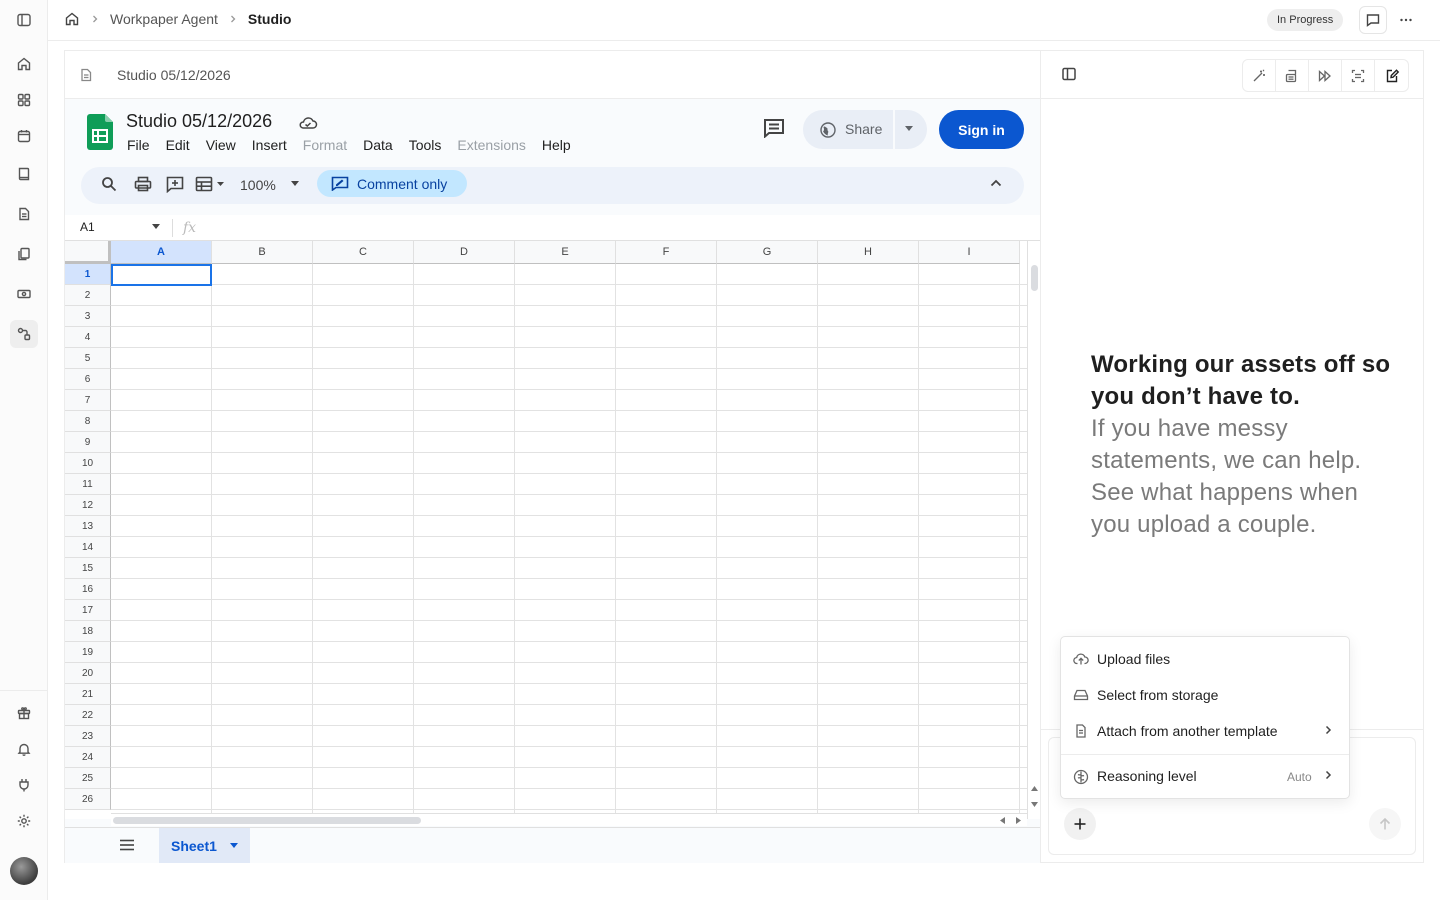 This screenshot has width=1440, height=900. I want to click on send-button, so click(1385, 824).